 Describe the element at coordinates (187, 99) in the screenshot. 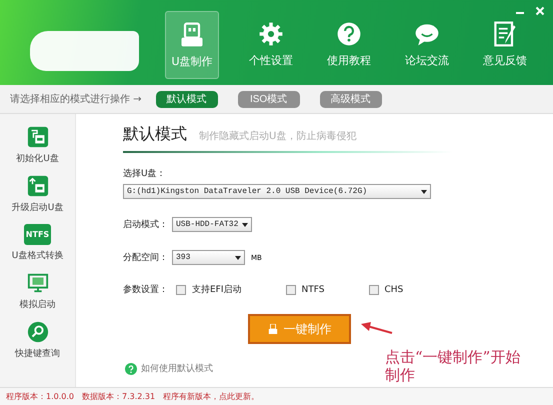

I see `mode-tab: 默认模式` at that location.